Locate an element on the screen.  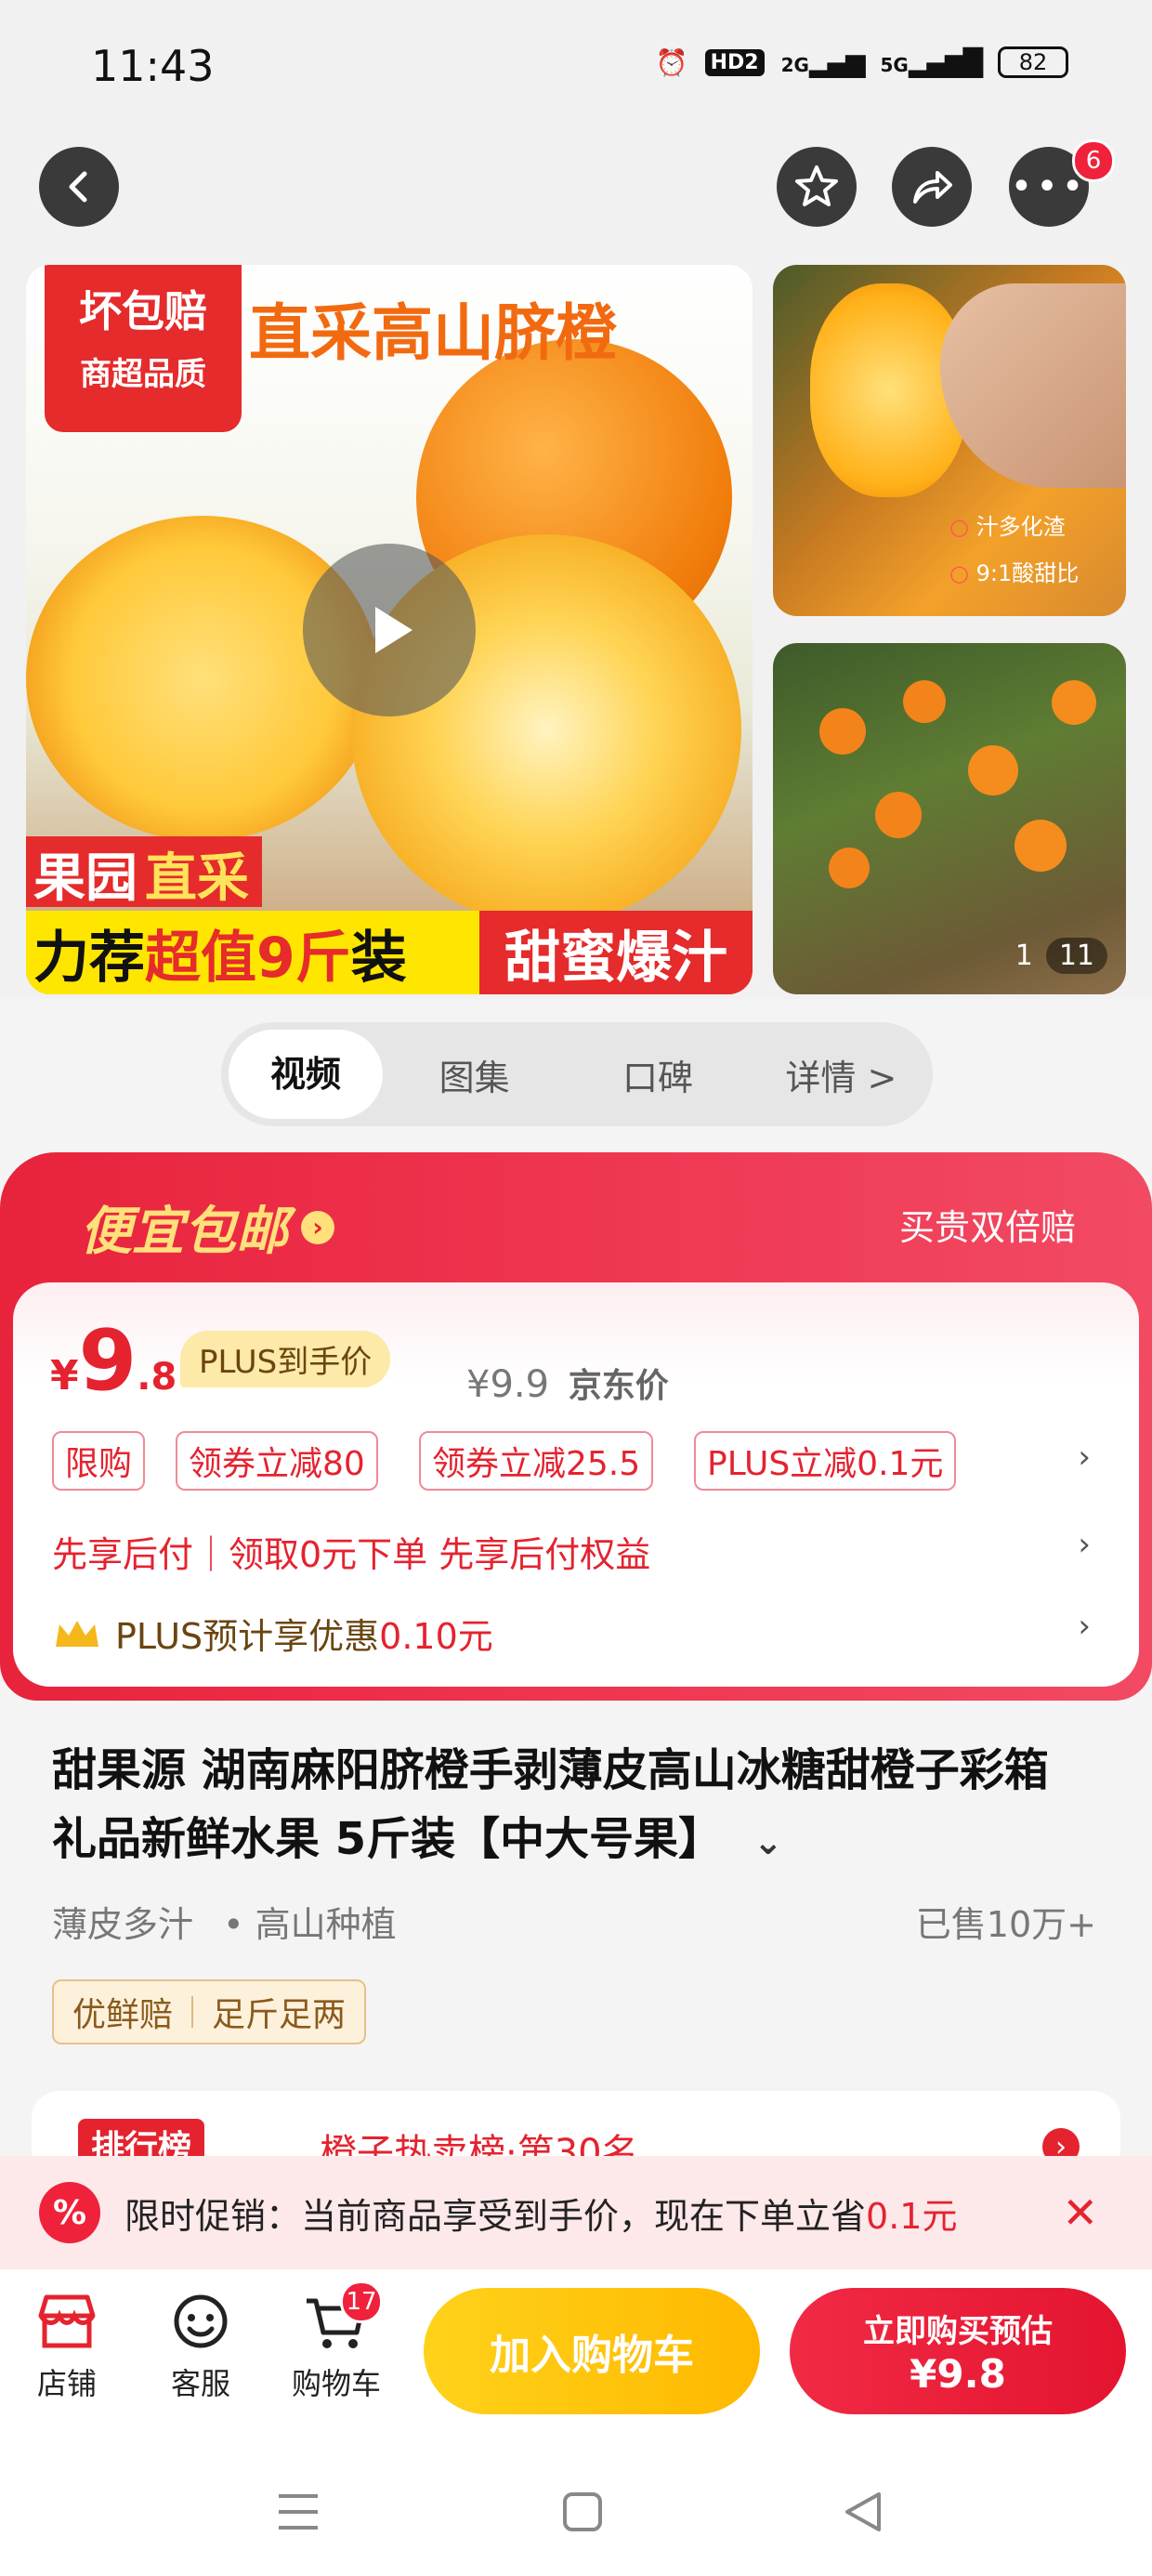
promo-text-value: 0.1元 is located at coordinates (912, 2216).